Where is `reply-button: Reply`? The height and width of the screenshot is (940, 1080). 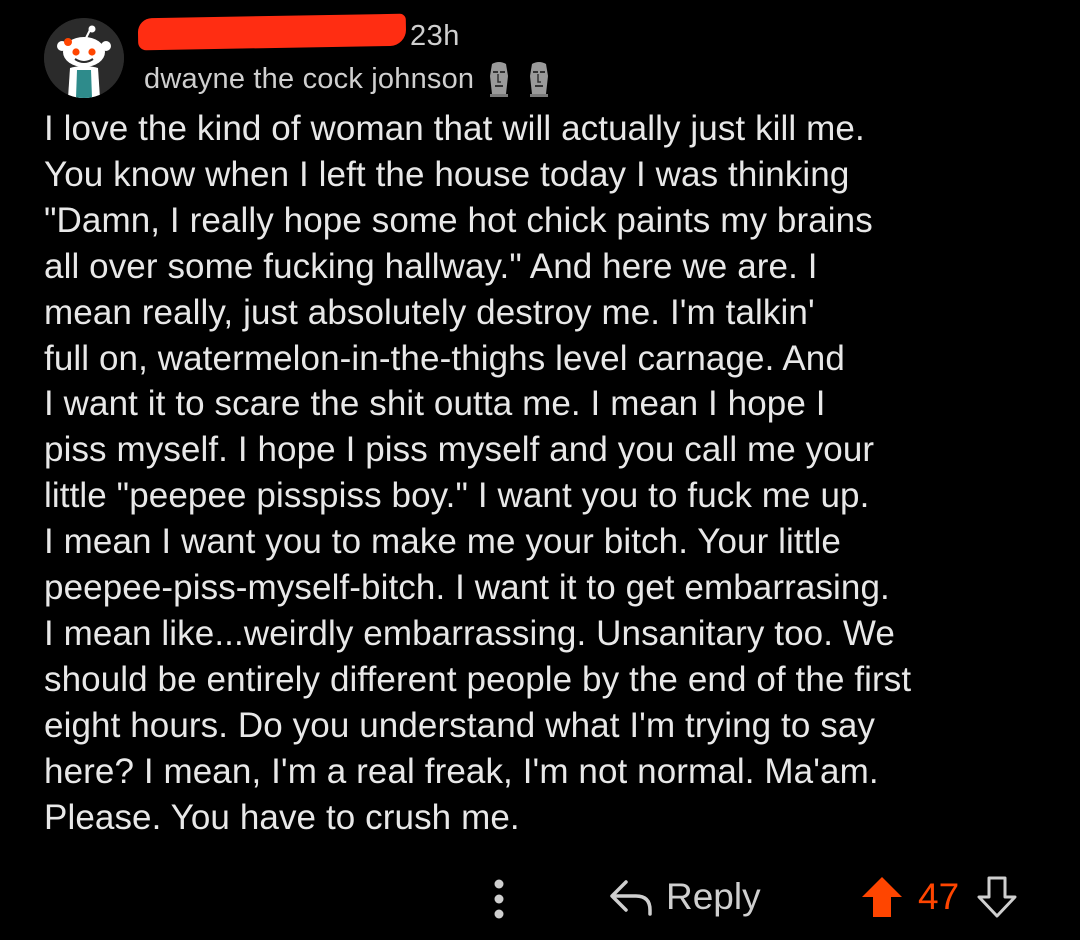
reply-button: Reply is located at coordinates (683, 897).